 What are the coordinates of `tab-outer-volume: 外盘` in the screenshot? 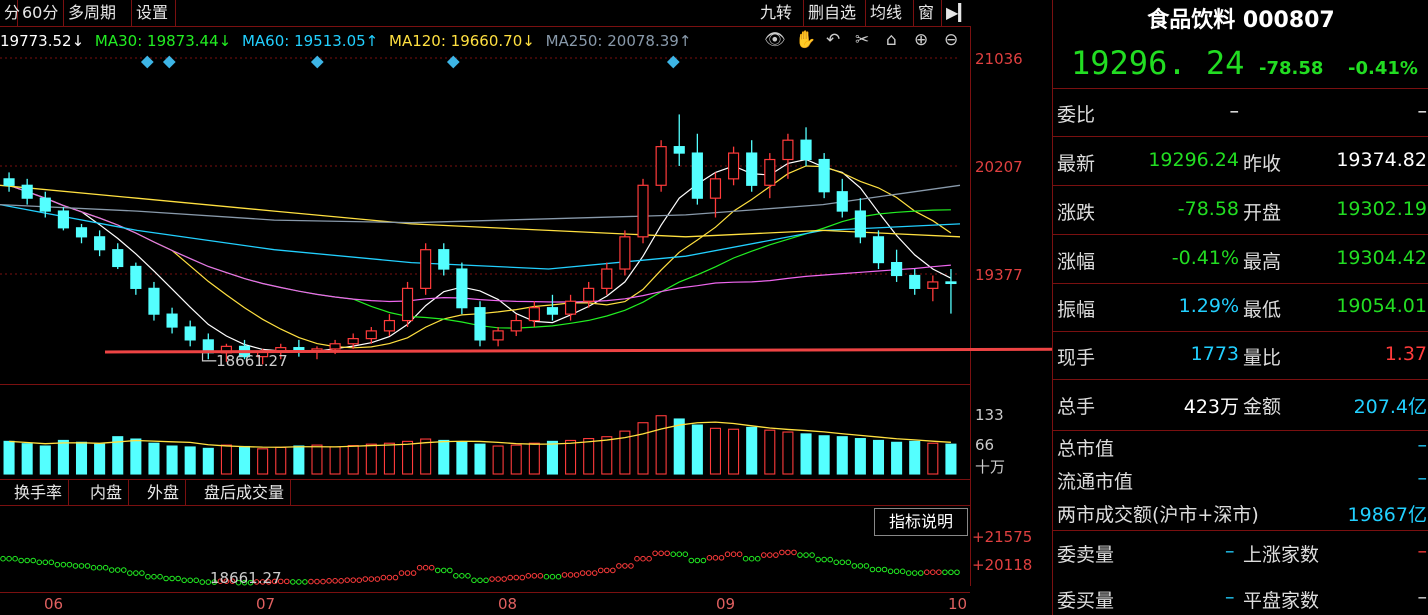 It's located at (164, 492).